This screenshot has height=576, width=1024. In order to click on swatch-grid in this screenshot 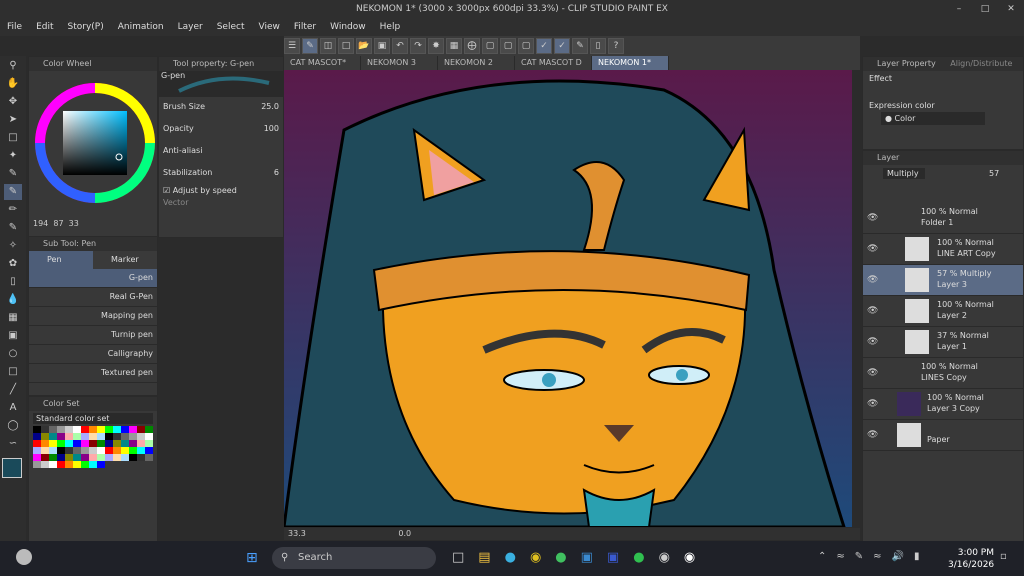, I will do `click(93, 447)`.